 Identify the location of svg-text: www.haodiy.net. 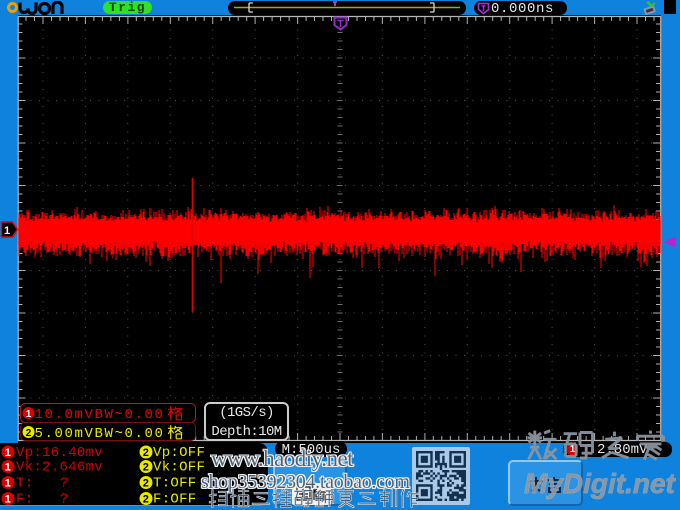
(282, 458).